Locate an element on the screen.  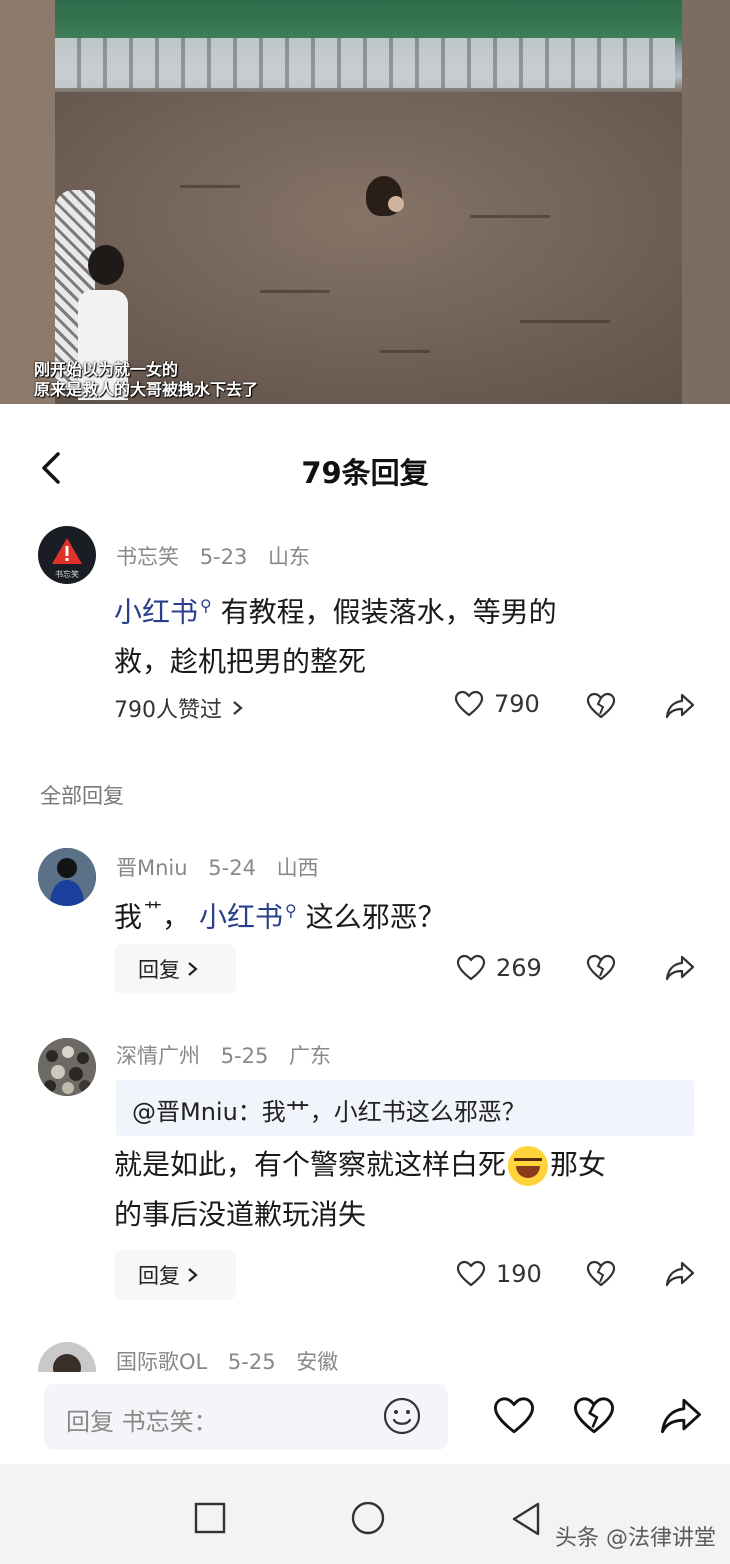
reply-text-1b: 那女 is located at coordinates (578, 1164).